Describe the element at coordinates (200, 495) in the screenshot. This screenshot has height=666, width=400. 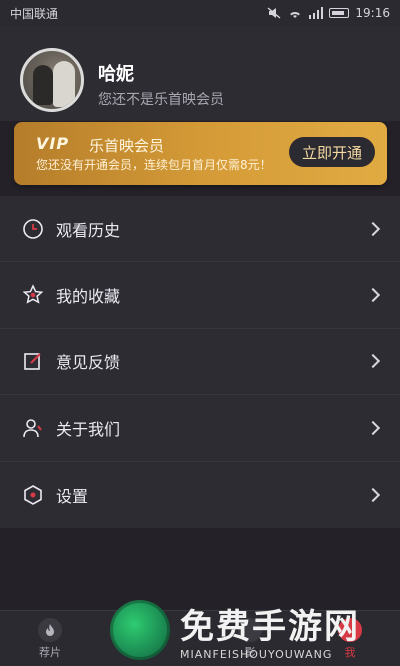
I see `menu-item-settings: 设置` at that location.